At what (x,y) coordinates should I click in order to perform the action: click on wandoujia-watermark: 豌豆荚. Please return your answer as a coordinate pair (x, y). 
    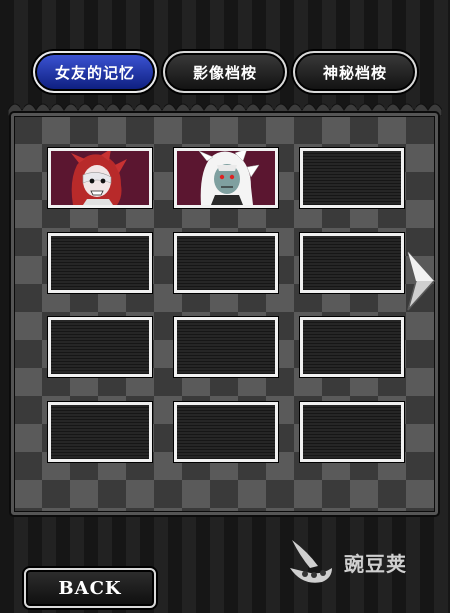
    Looking at the image, I should click on (358, 562).